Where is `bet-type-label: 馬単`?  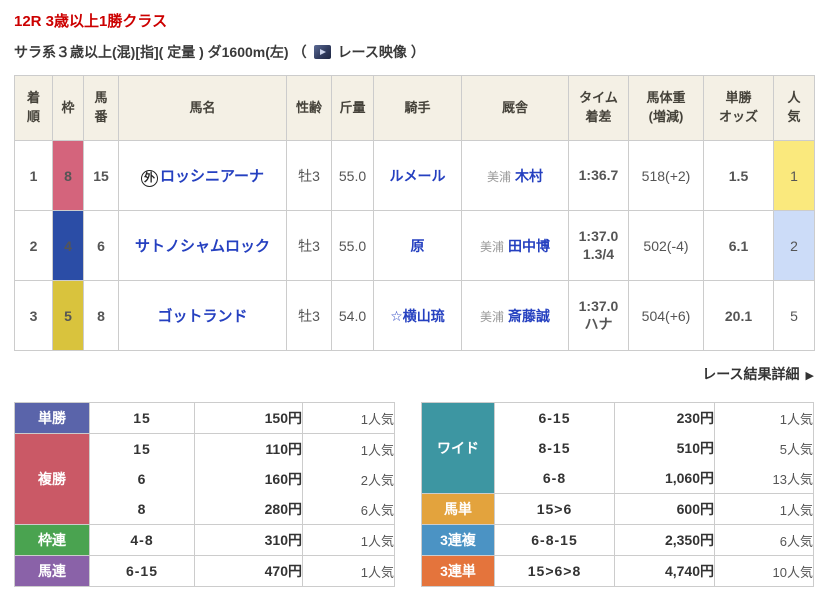 bet-type-label: 馬単 is located at coordinates (458, 509).